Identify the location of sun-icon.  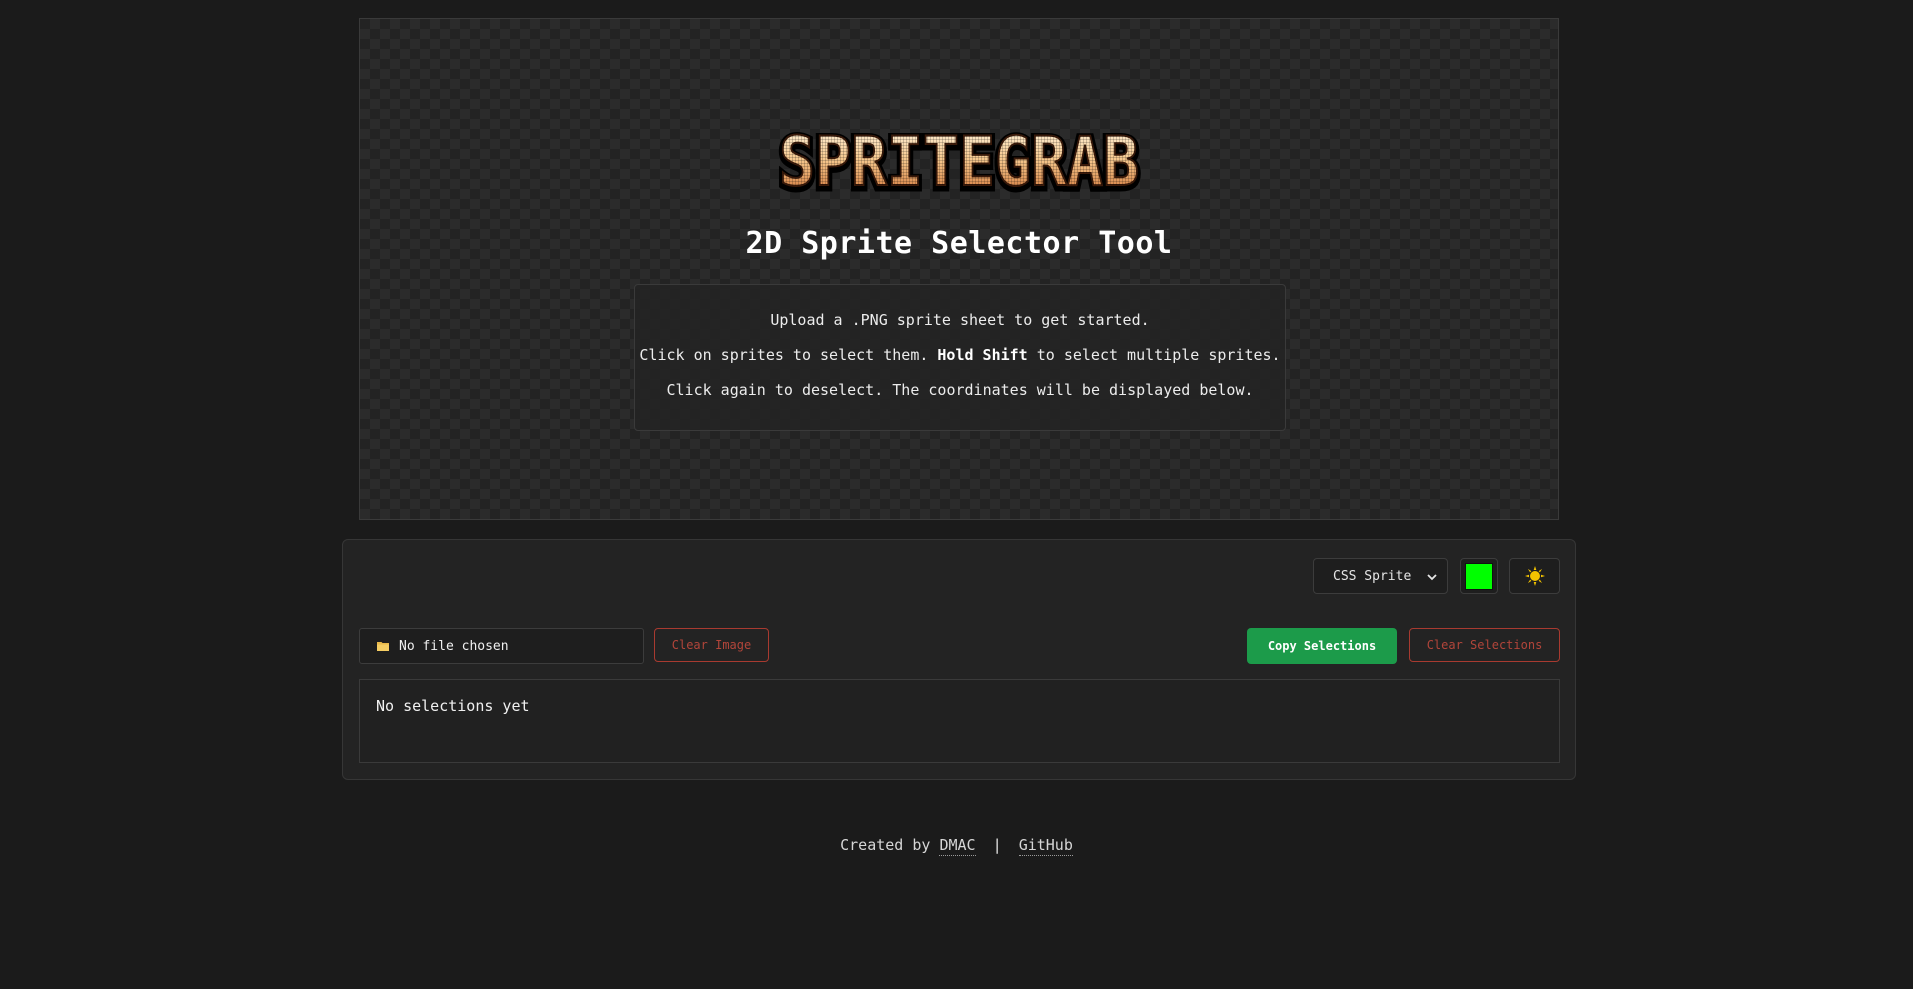
(1534, 576).